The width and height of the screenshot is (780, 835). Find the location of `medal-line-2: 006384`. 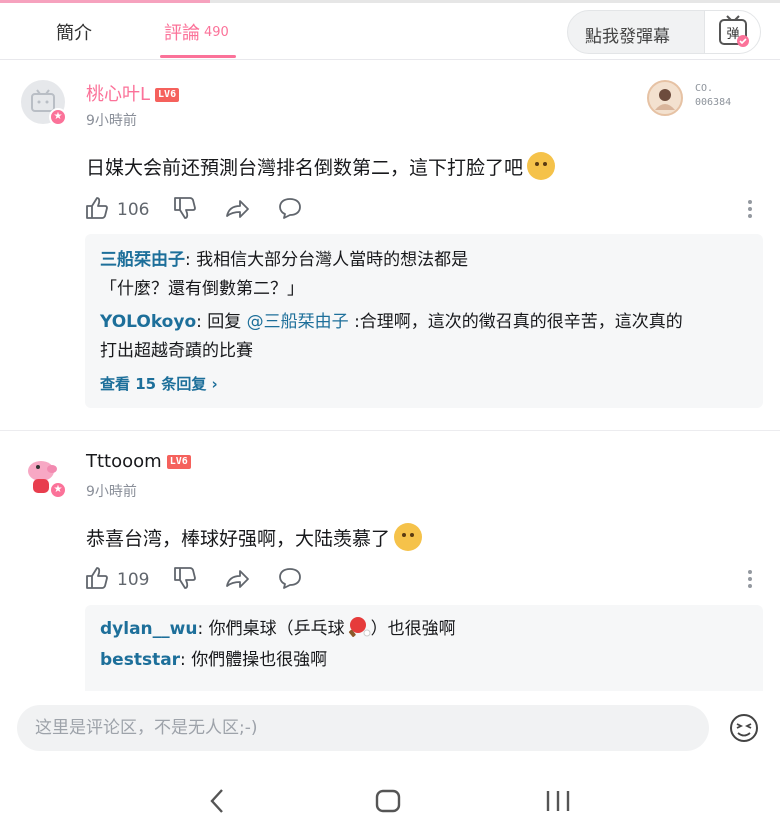

medal-line-2: 006384 is located at coordinates (713, 102).